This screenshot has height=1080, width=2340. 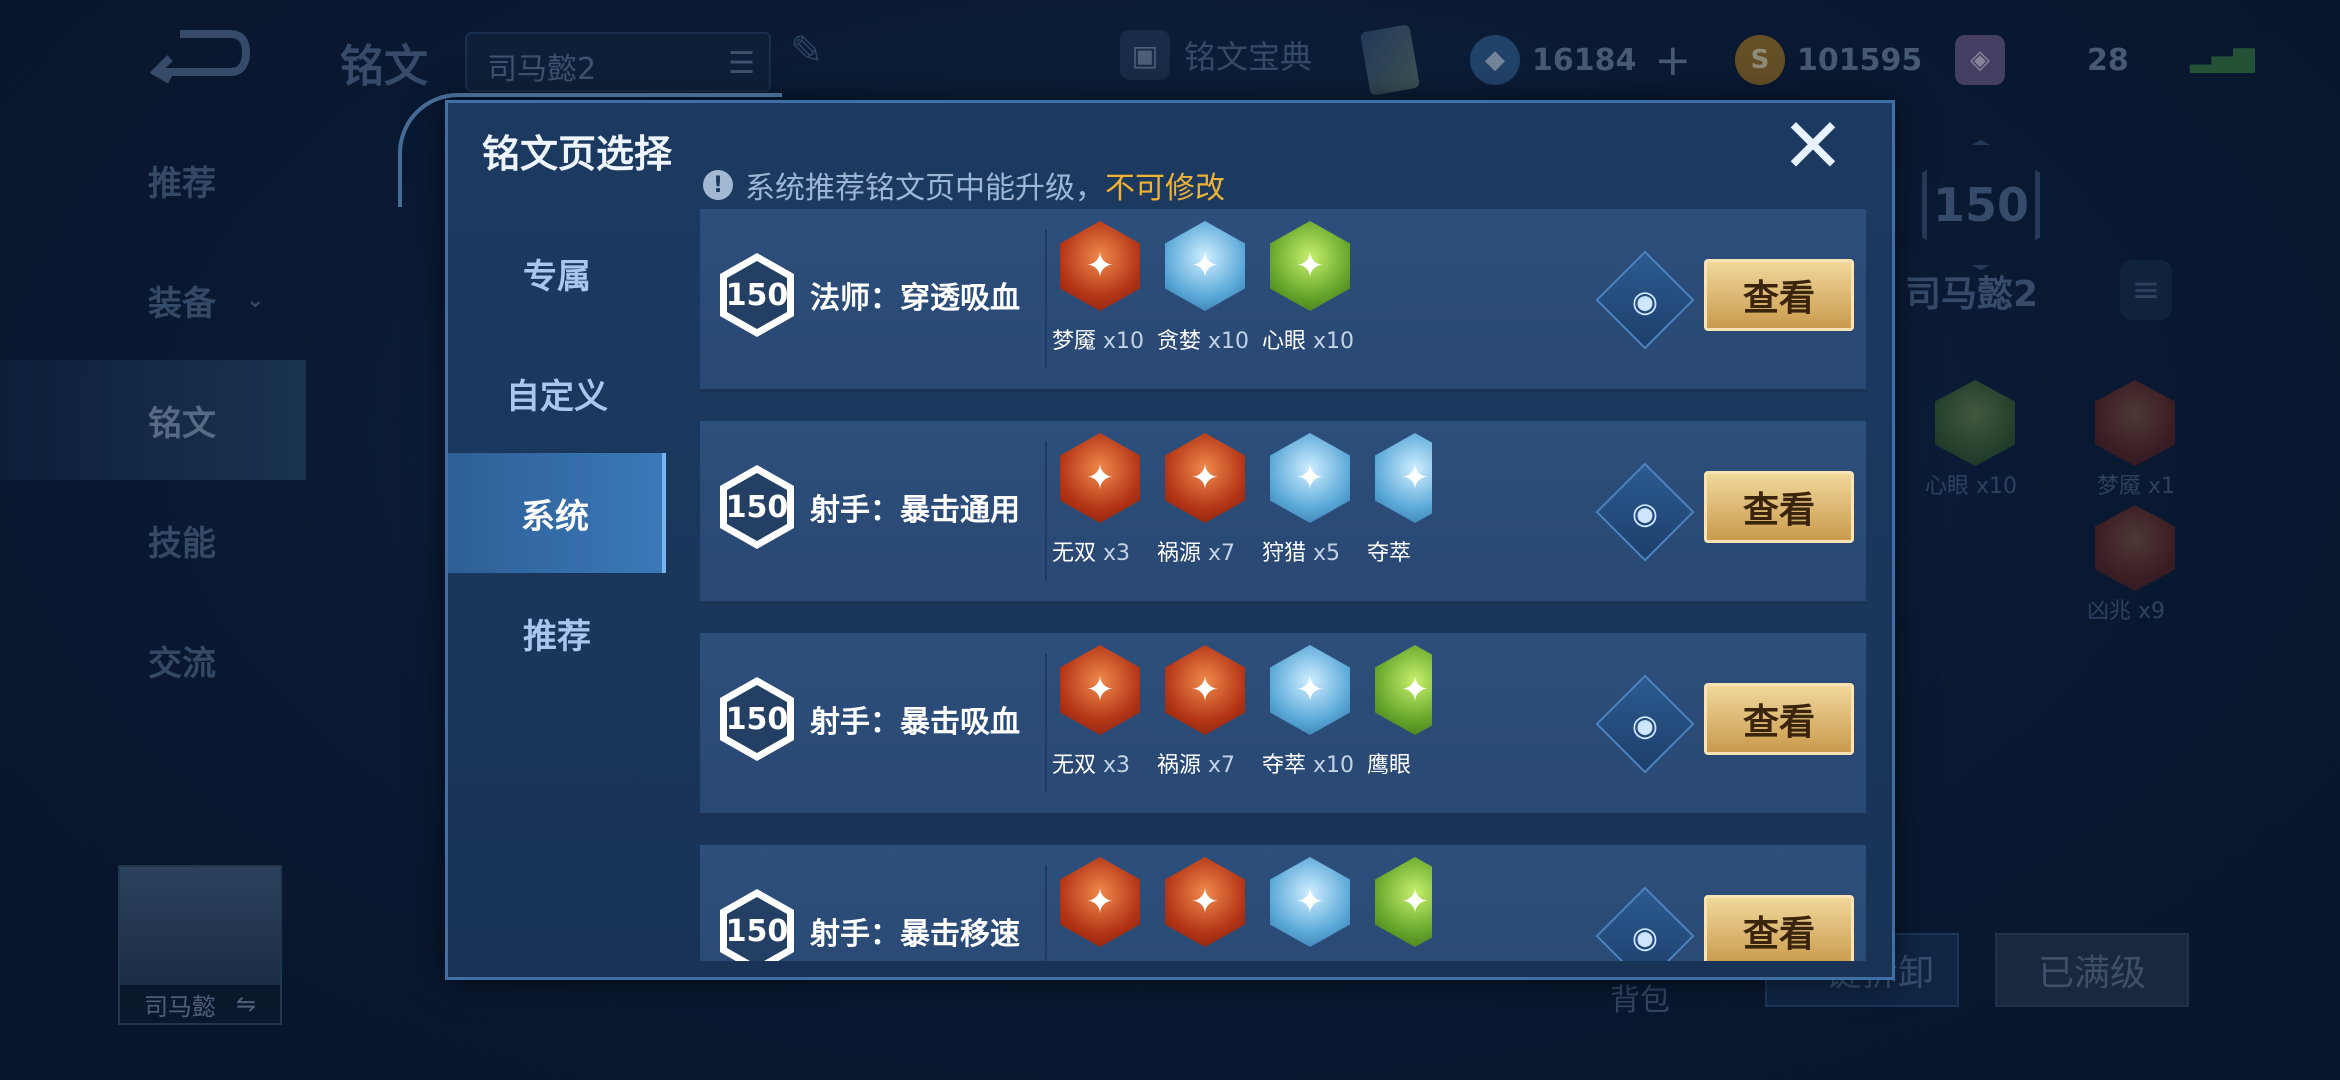 I want to click on rune-item: ✦ 夺萃 x10, so click(x=1312, y=718).